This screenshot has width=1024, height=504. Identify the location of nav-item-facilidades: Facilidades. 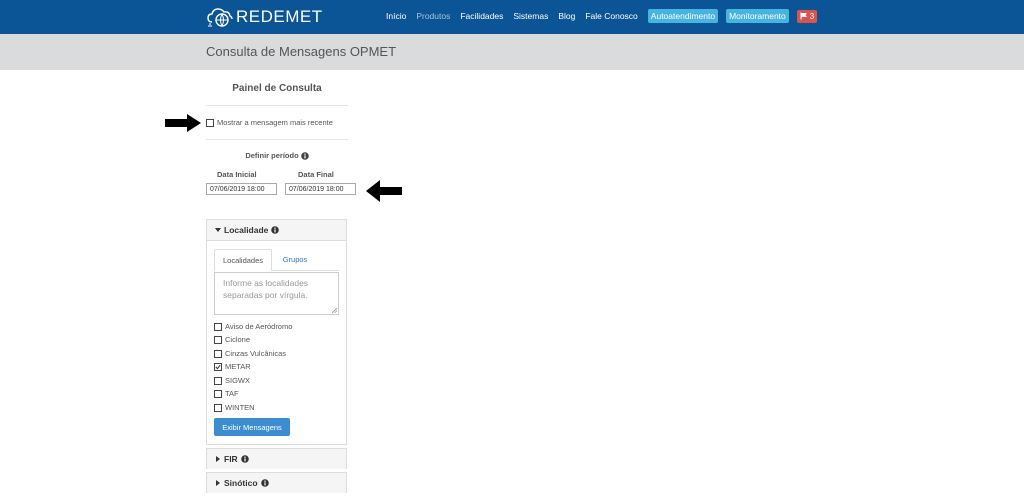
(481, 16).